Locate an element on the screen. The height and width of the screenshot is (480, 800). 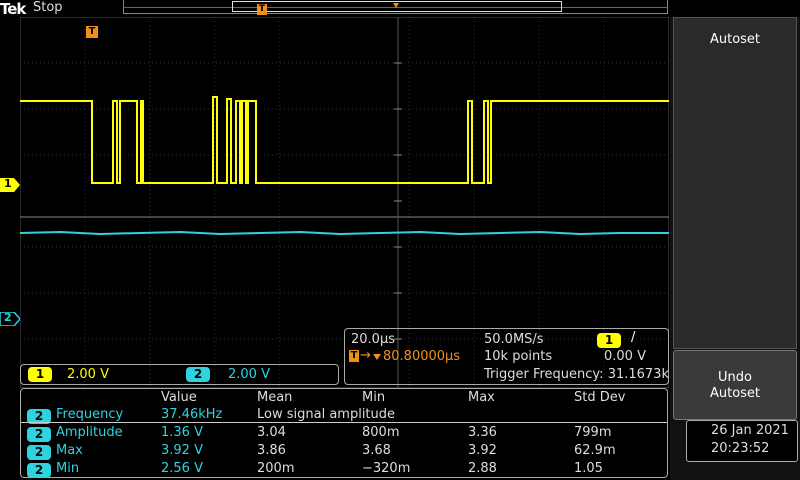
meas-name: Frequency is located at coordinates (90, 414).